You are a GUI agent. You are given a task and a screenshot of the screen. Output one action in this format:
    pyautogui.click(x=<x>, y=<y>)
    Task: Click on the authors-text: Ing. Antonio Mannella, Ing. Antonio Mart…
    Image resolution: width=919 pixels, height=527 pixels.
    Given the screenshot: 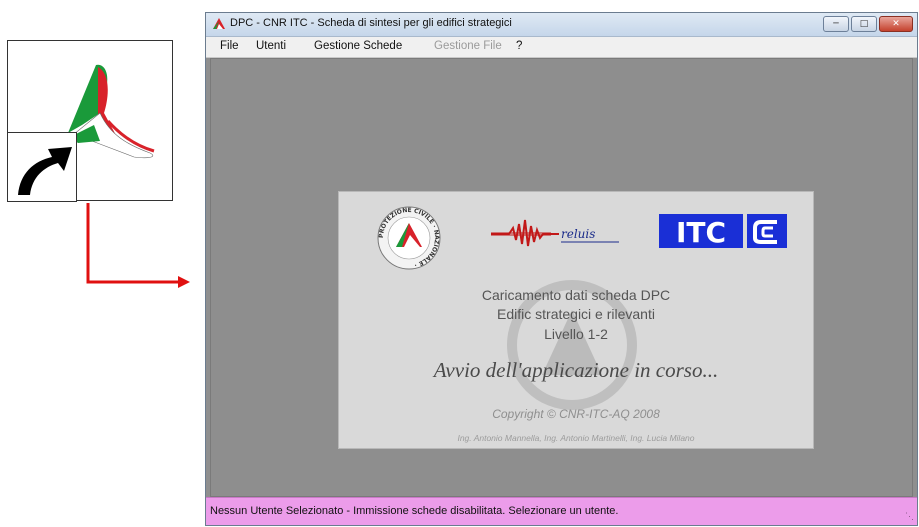 What is the action you would take?
    pyautogui.click(x=576, y=438)
    